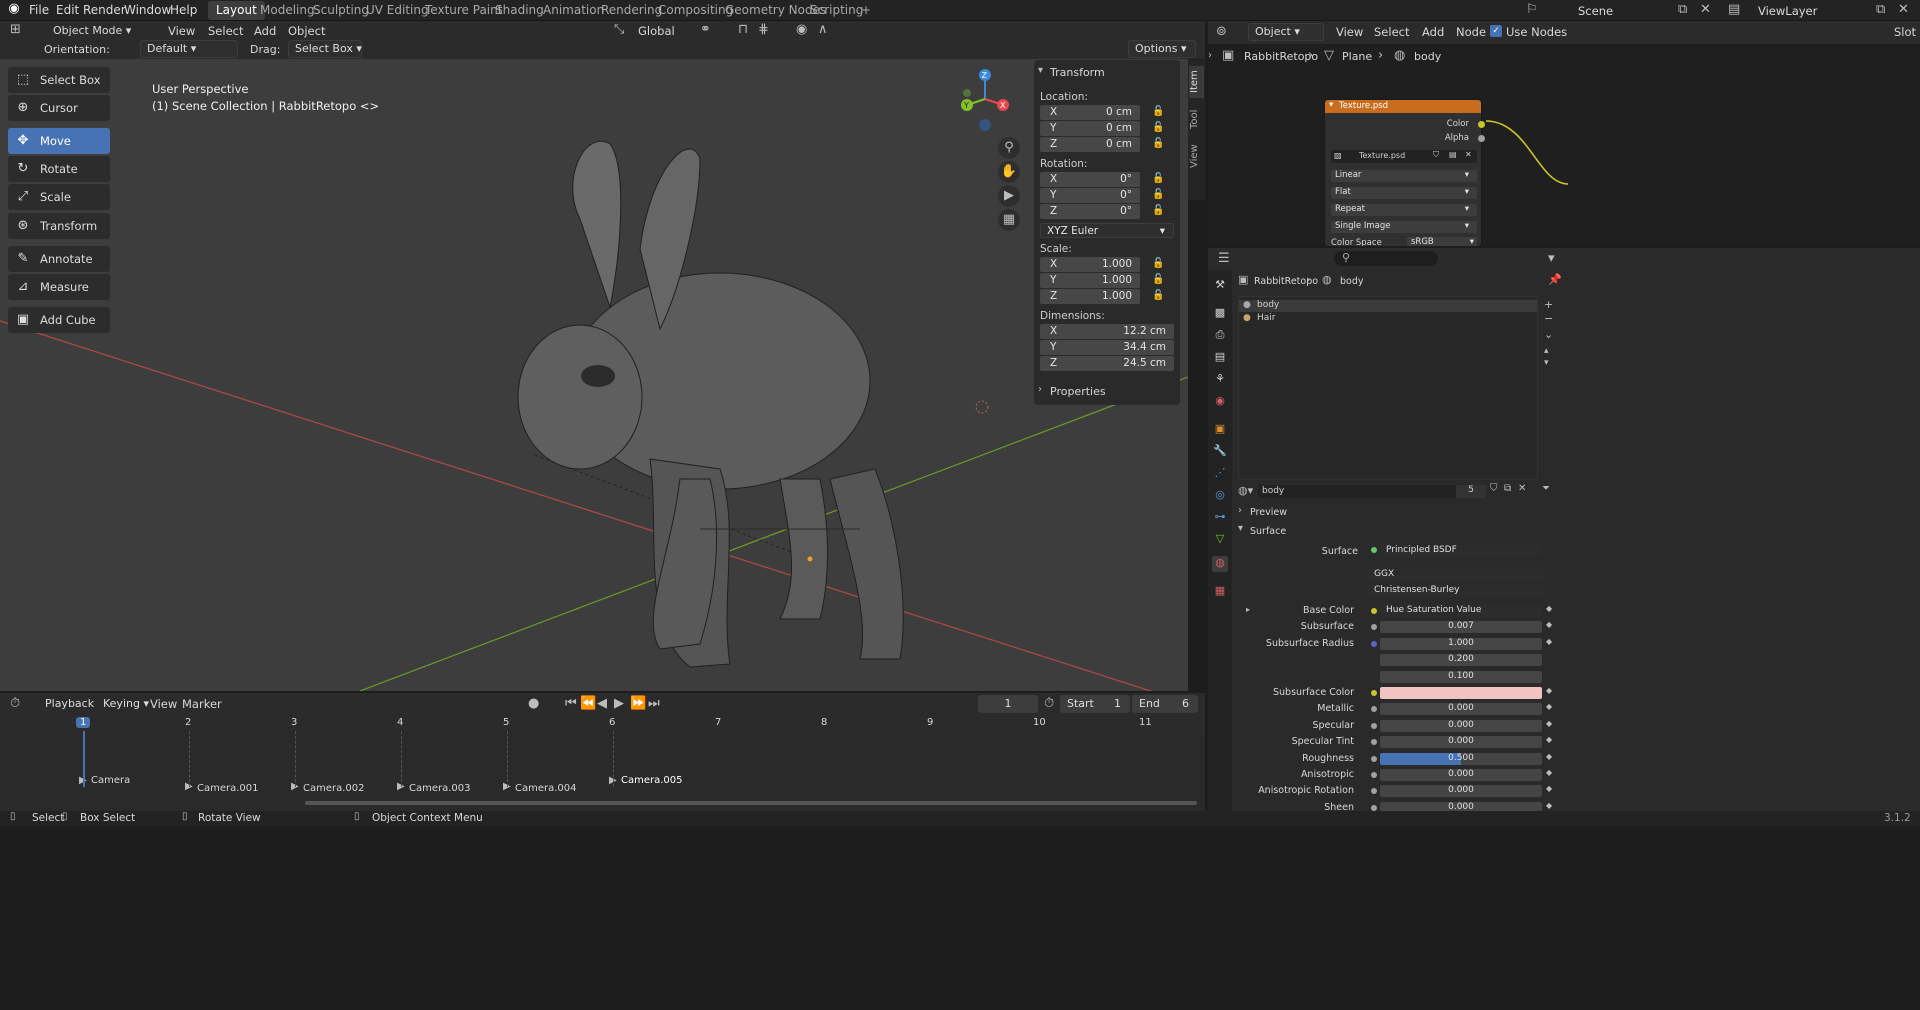 This screenshot has height=1010, width=1920. Describe the element at coordinates (1162, 49) in the screenshot. I see `options-dropdown: Options ▾` at that location.